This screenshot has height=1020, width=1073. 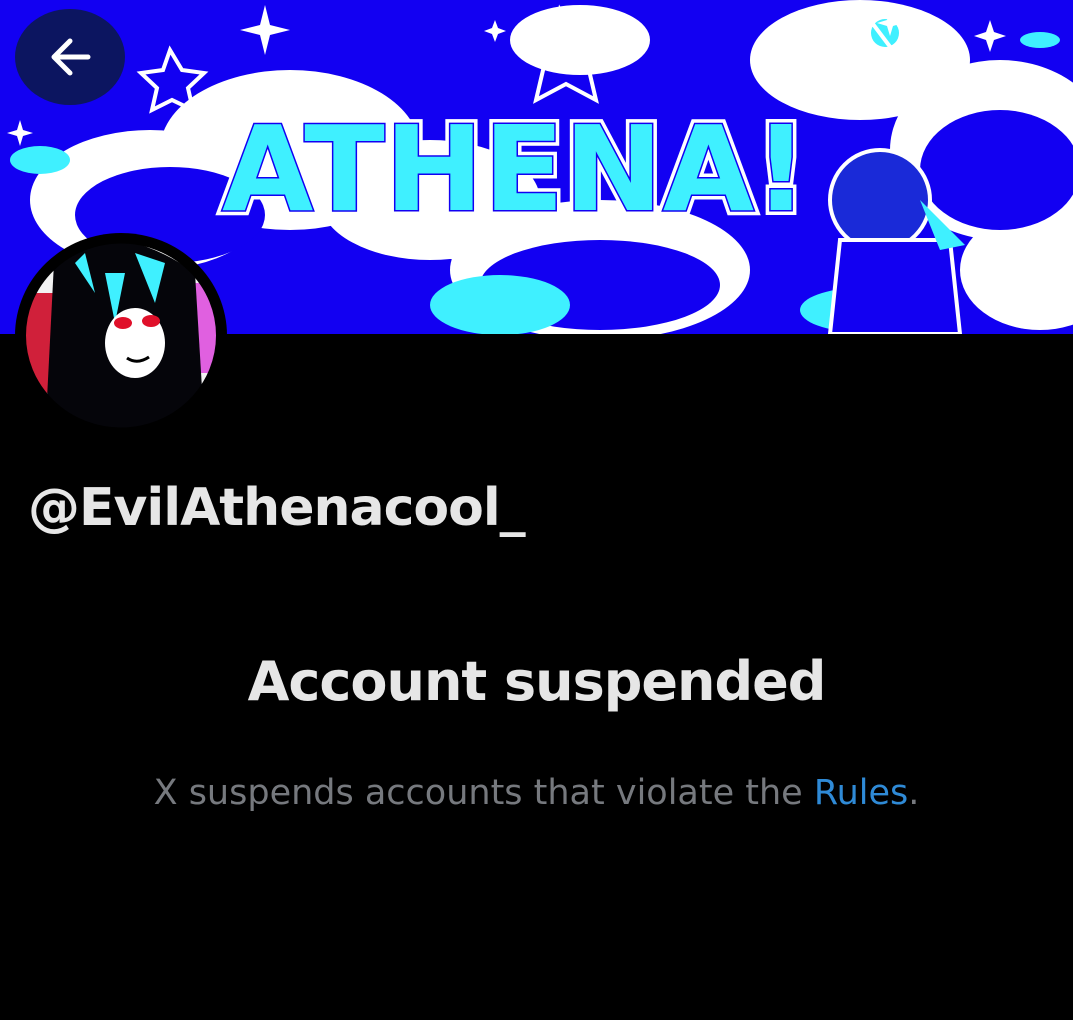 What do you see at coordinates (121, 335) in the screenshot?
I see `avatar` at bounding box center [121, 335].